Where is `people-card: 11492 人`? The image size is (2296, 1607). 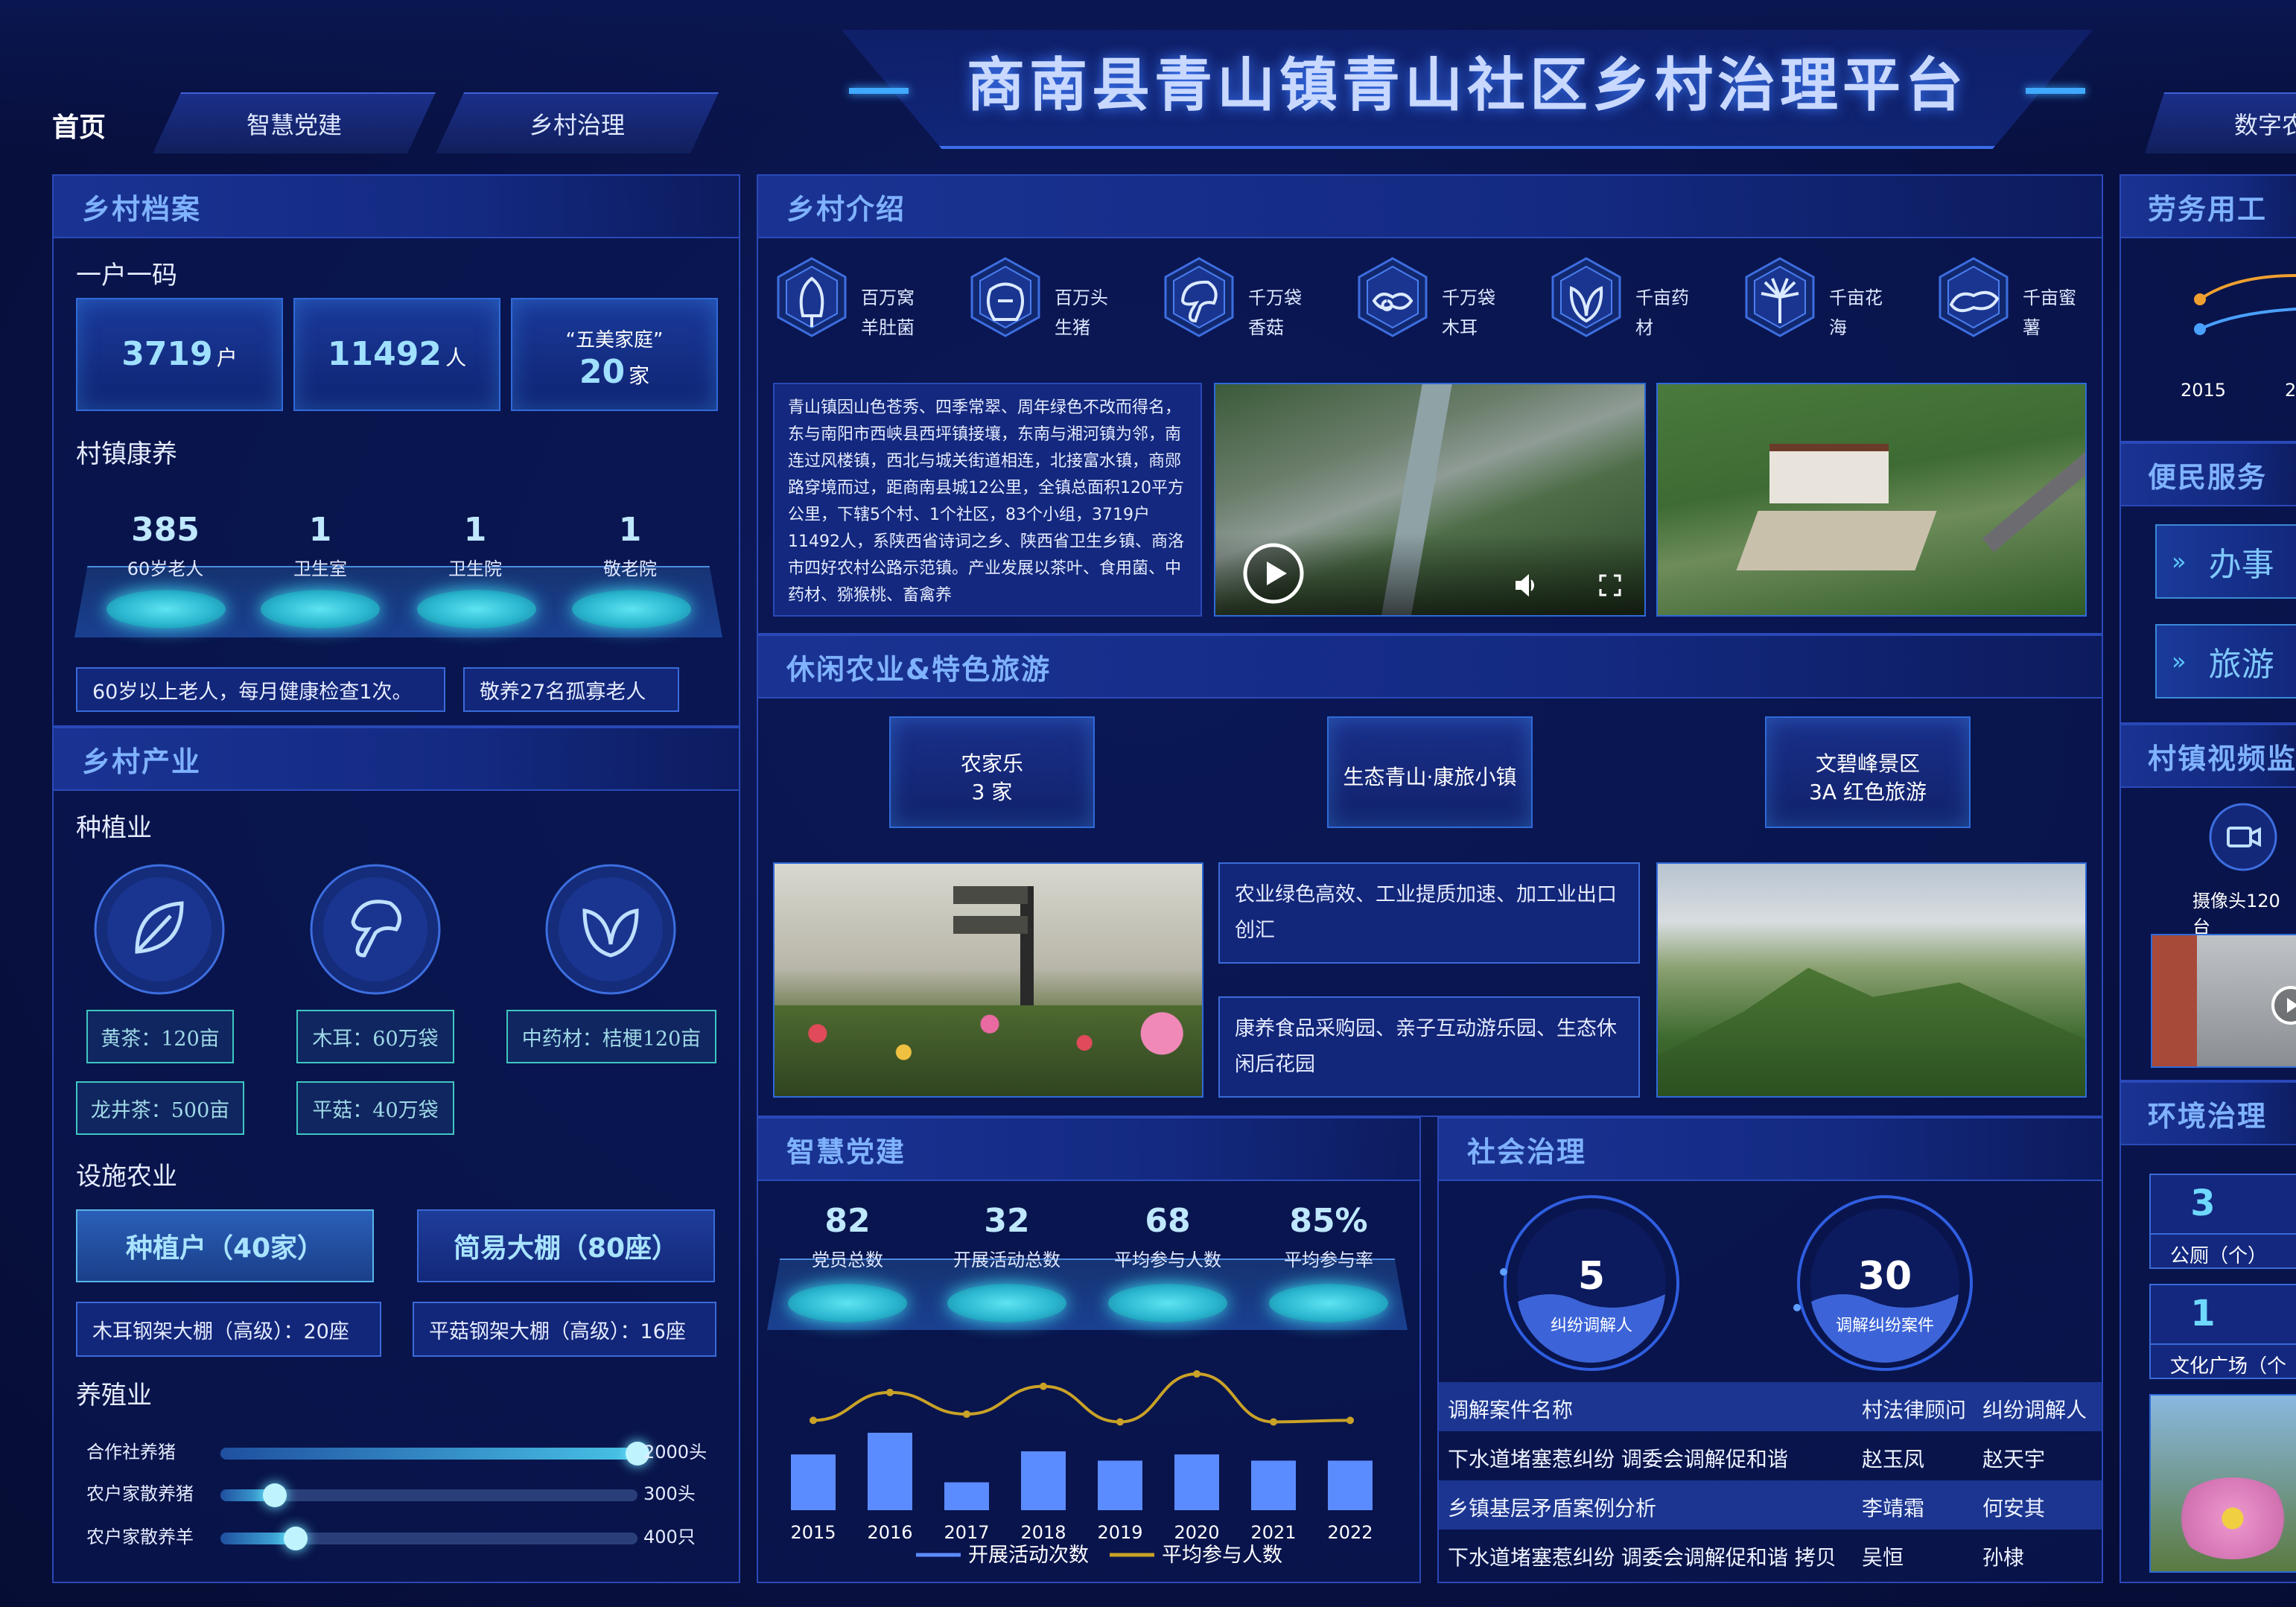 people-card: 11492 人 is located at coordinates (396, 354).